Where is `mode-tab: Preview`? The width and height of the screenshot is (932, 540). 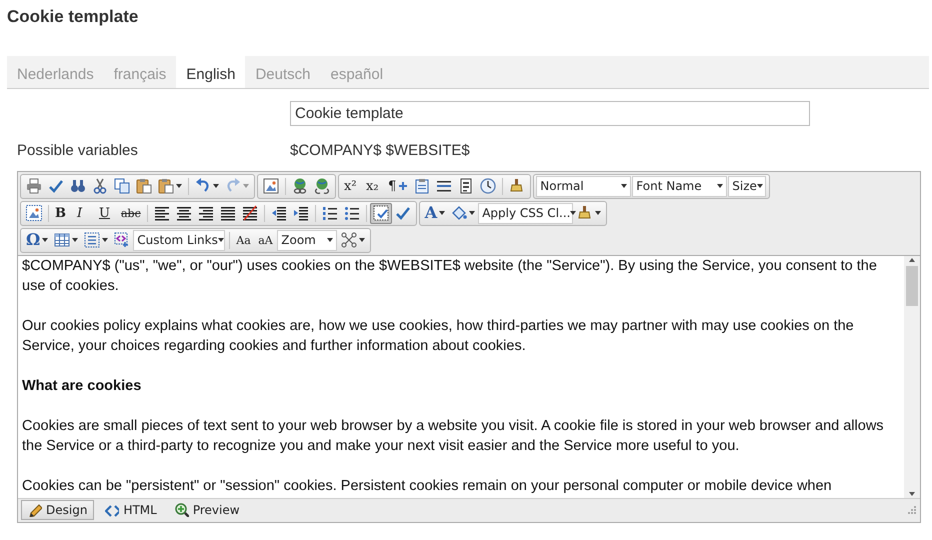 mode-tab: Preview is located at coordinates (207, 510).